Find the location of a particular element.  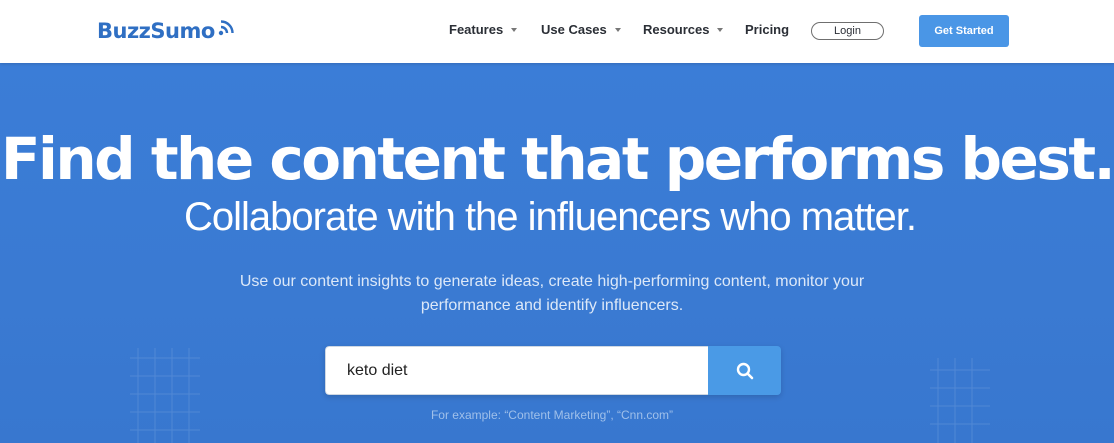

search-button is located at coordinates (744, 370).